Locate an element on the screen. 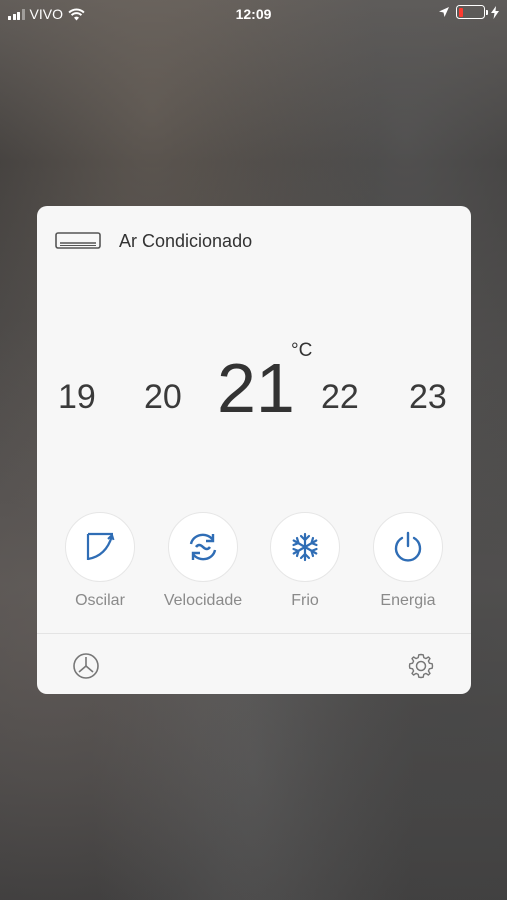 Image resolution: width=507 pixels, height=900 pixels. clock: 12:09 is located at coordinates (253, 14).